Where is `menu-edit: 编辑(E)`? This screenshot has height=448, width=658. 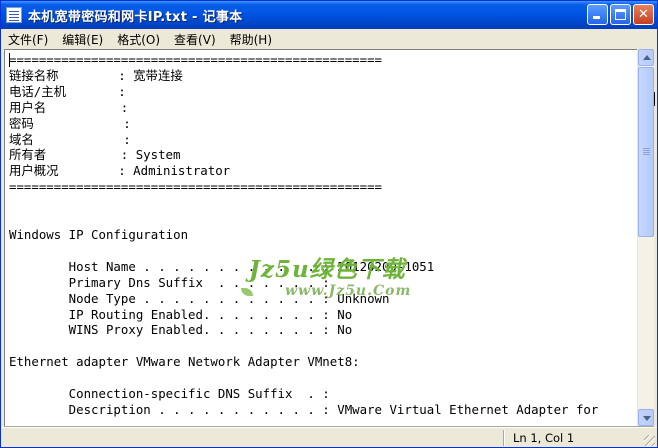
menu-edit: 编辑(E) is located at coordinates (82, 39).